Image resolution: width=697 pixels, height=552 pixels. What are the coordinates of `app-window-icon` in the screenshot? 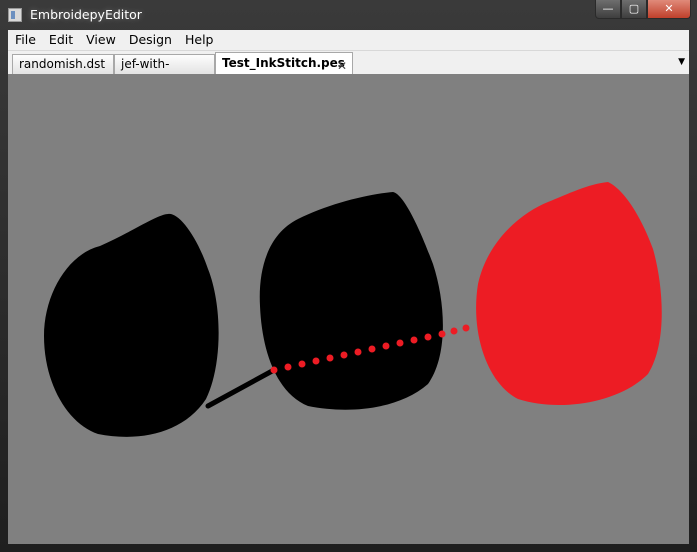 It's located at (15, 15).